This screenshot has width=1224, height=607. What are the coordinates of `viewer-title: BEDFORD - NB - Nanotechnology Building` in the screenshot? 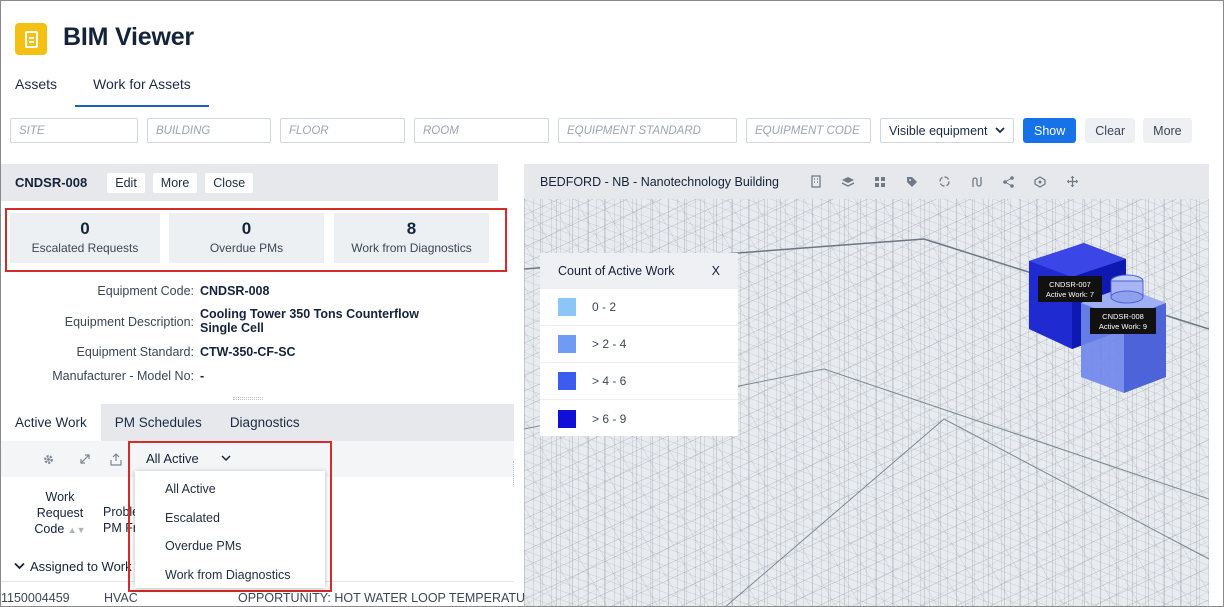 It's located at (659, 181).